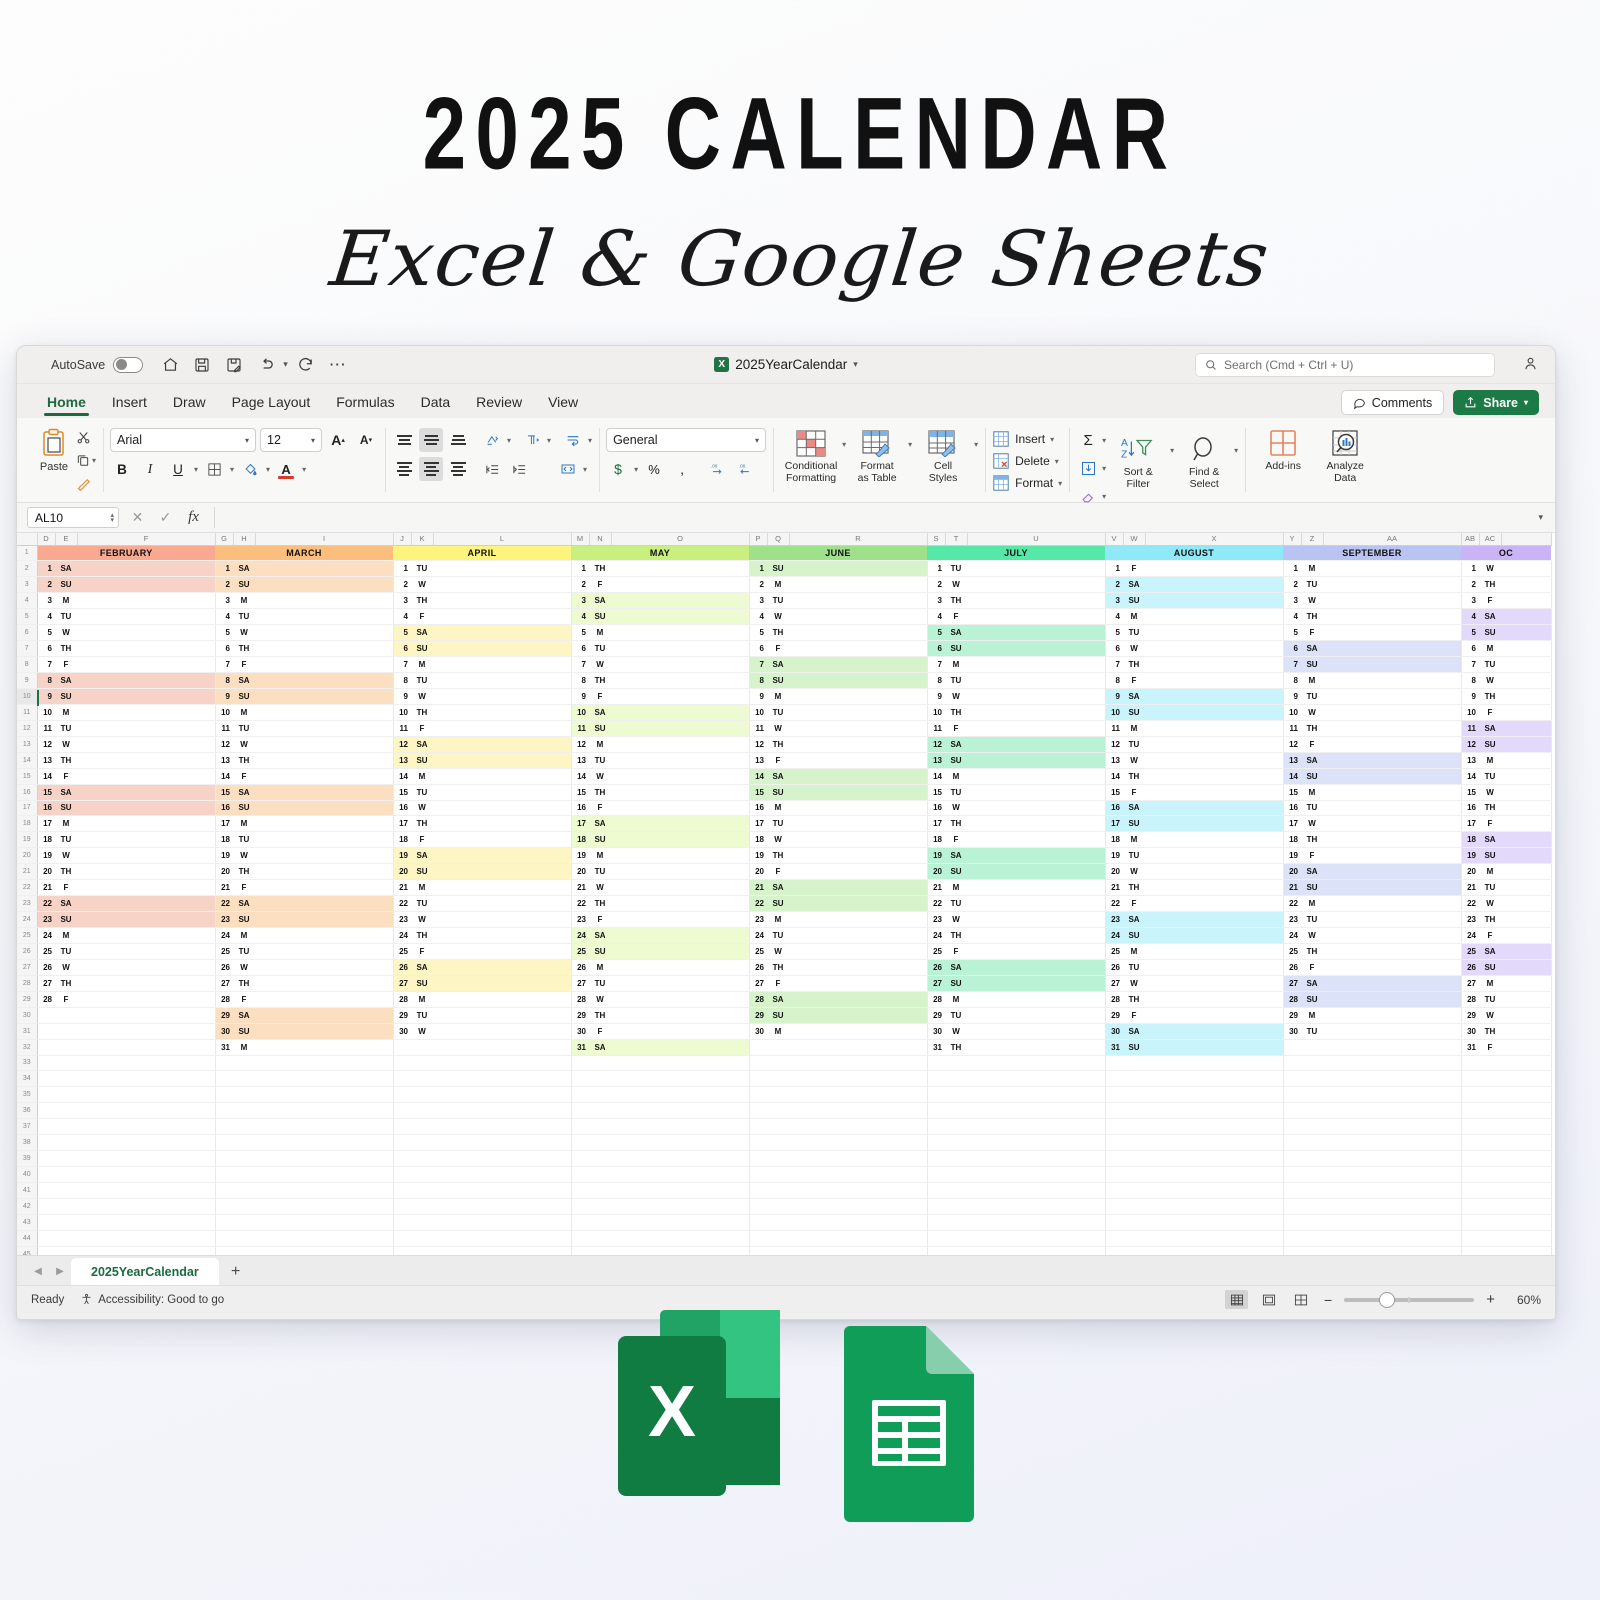  I want to click on day-number: 29, so click(1292, 1015).